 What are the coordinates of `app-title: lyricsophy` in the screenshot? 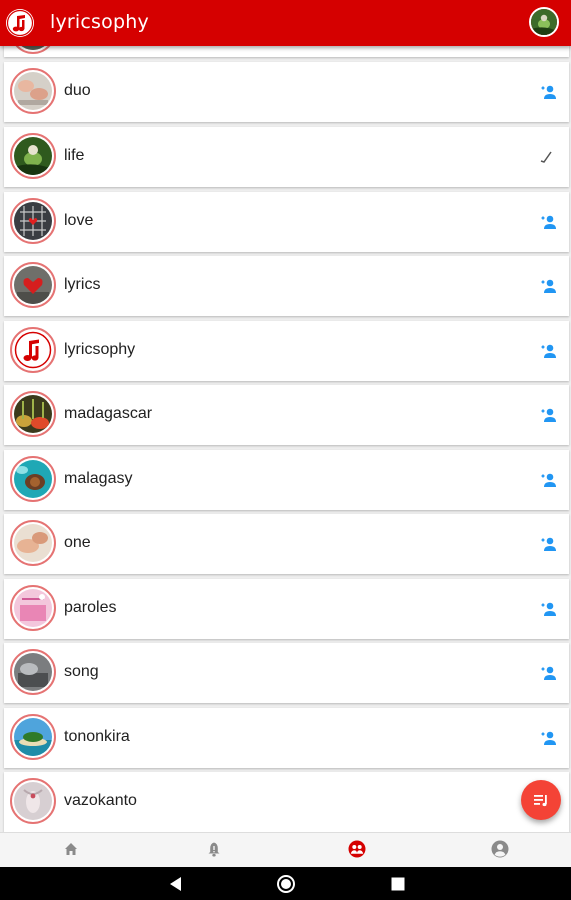 It's located at (99, 22).